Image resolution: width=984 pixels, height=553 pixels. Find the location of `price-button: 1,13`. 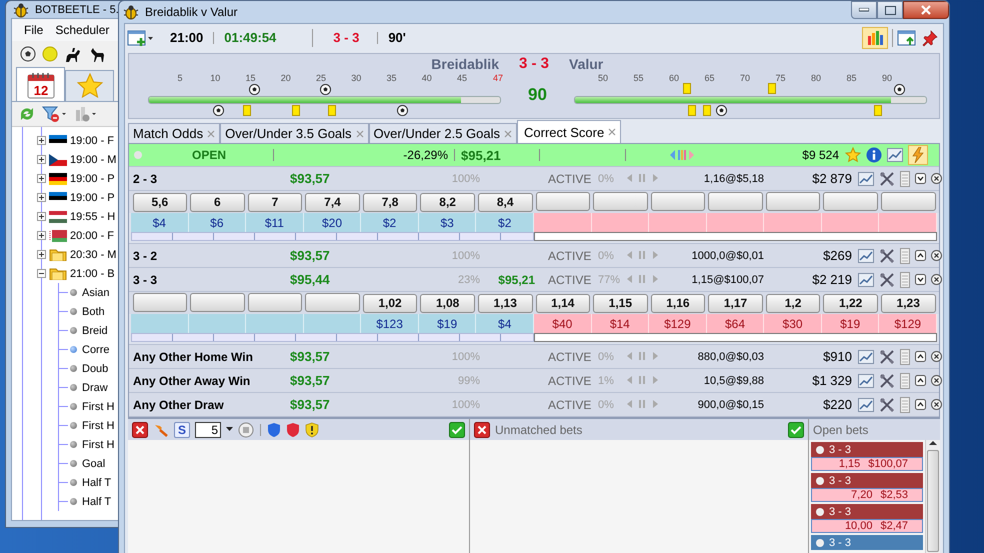

price-button: 1,13 is located at coordinates (505, 303).